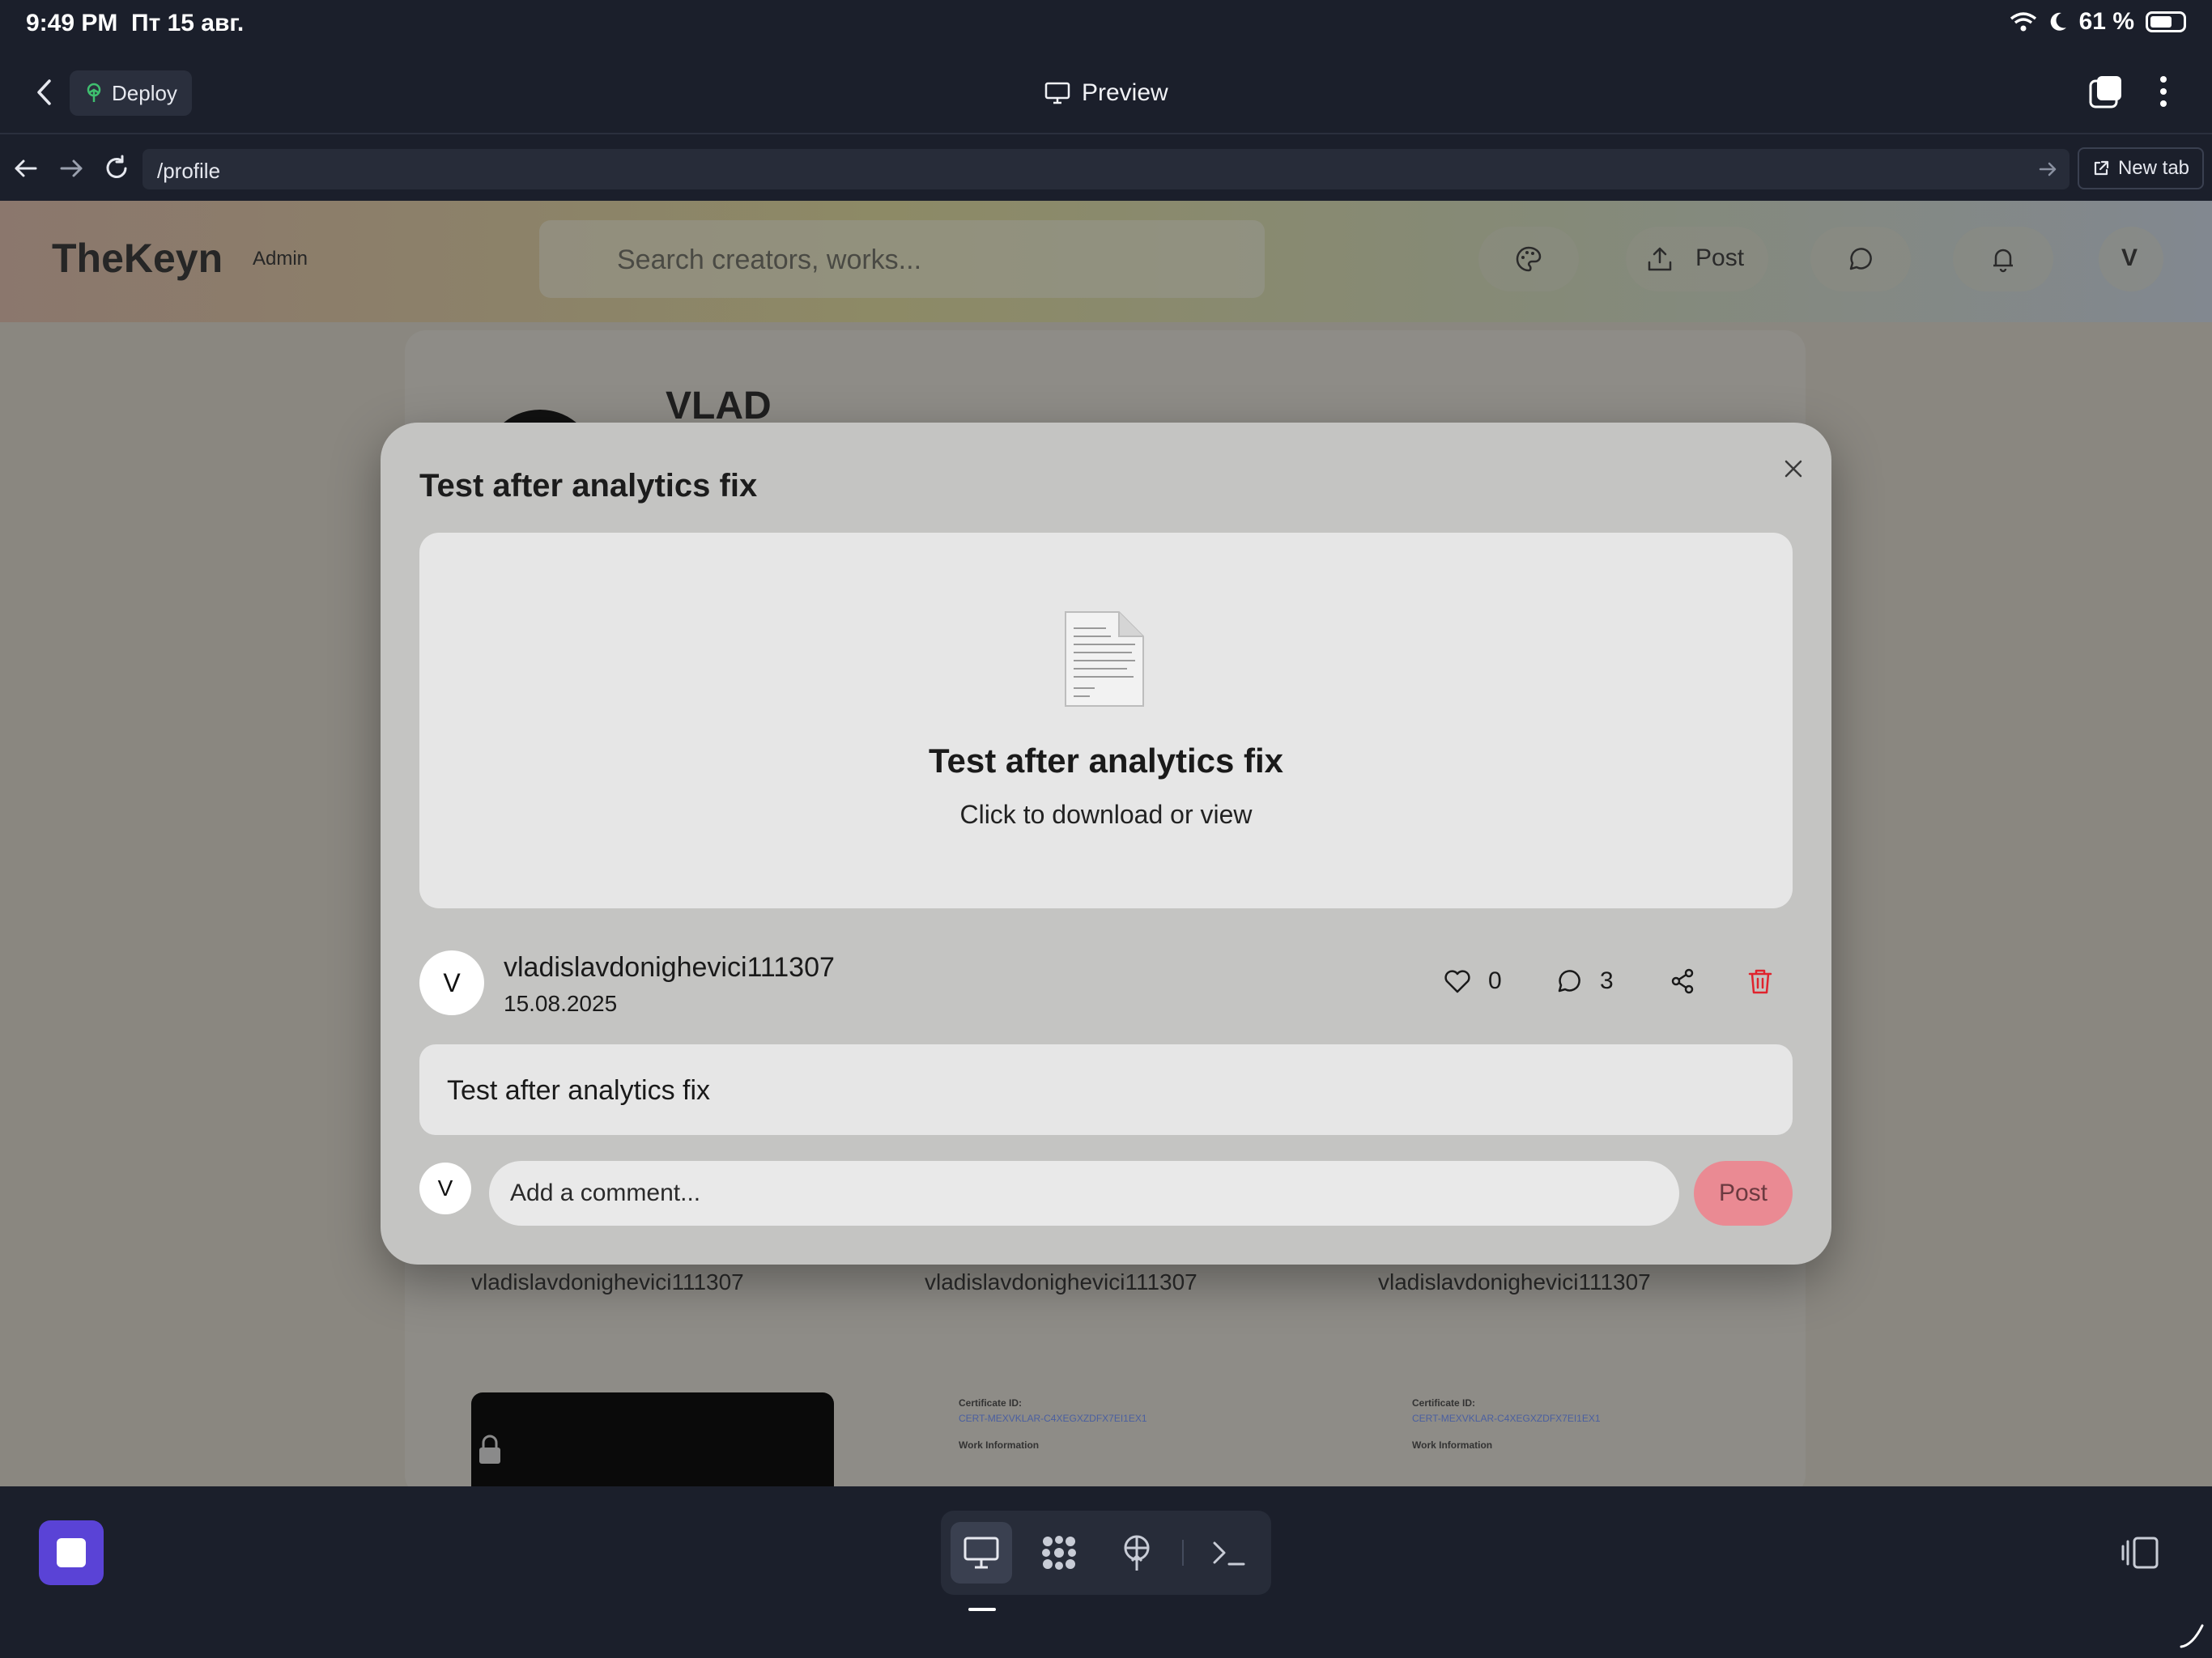 The height and width of the screenshot is (1658, 2212). What do you see at coordinates (1585, 981) in the screenshot?
I see `comments-button: 3` at bounding box center [1585, 981].